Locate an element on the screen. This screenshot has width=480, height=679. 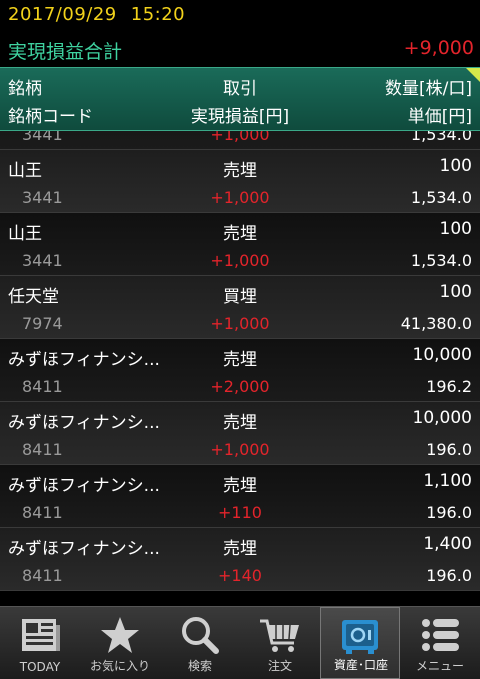
header-realized-pnl: 実現損益[円] is located at coordinates (240, 117).